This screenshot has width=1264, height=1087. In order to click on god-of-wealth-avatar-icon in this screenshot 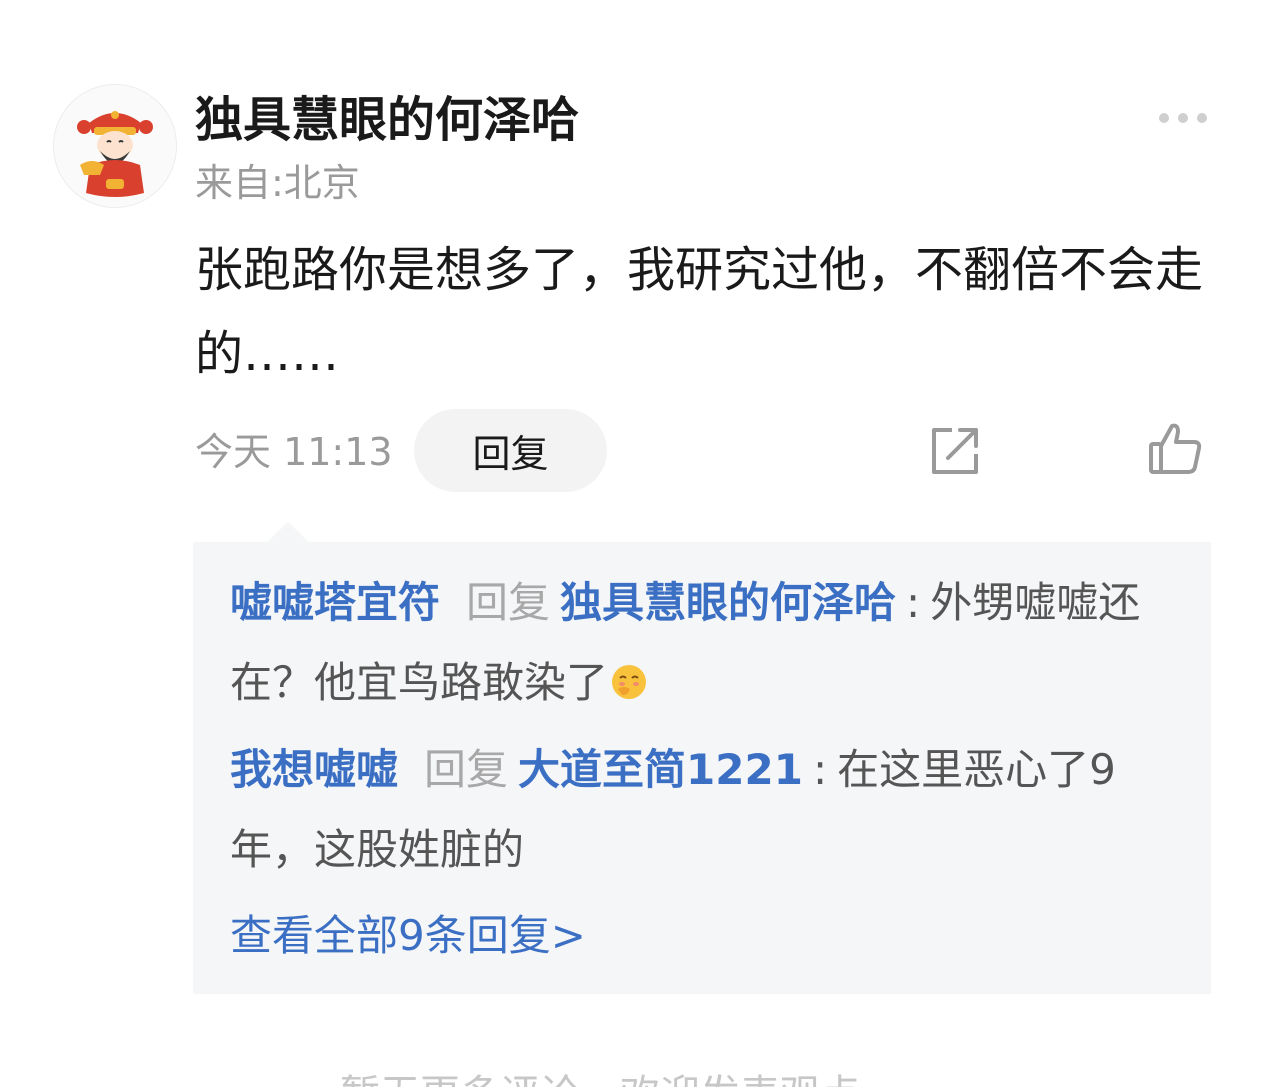, I will do `click(115, 146)`.